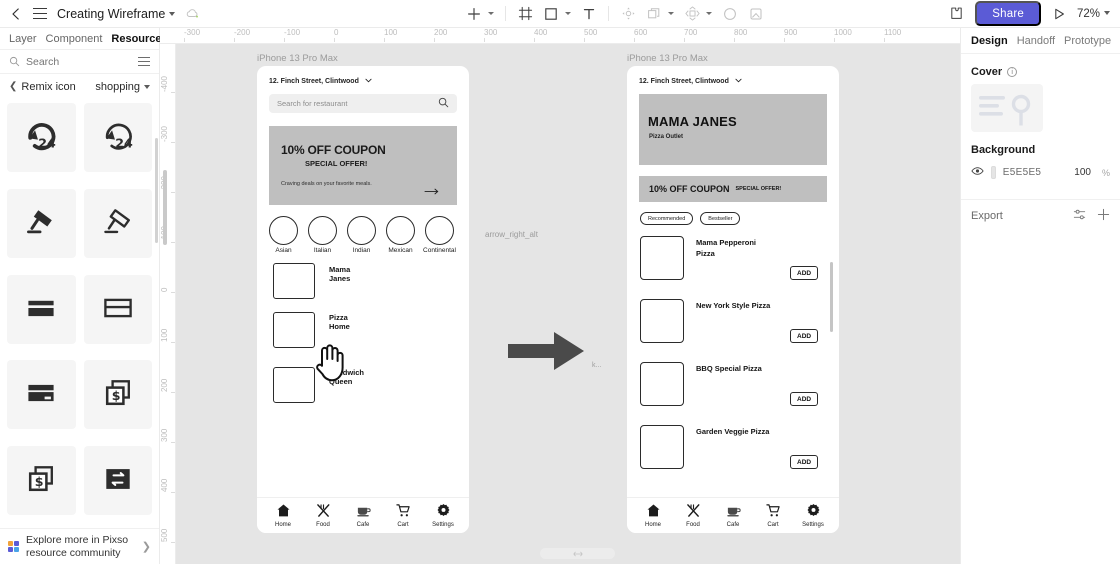 The height and width of the screenshot is (564, 1120). I want to click on tool-component, so click(698, 14).